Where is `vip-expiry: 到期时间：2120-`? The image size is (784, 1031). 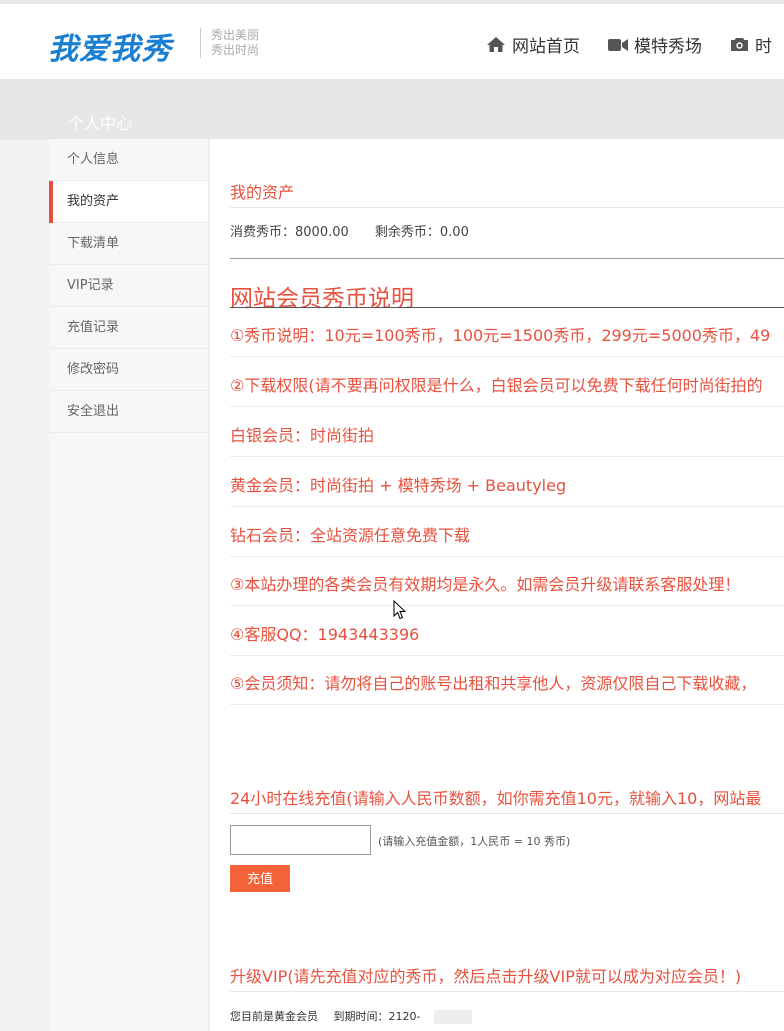
vip-expiry: 到期时间：2120- is located at coordinates (403, 1017).